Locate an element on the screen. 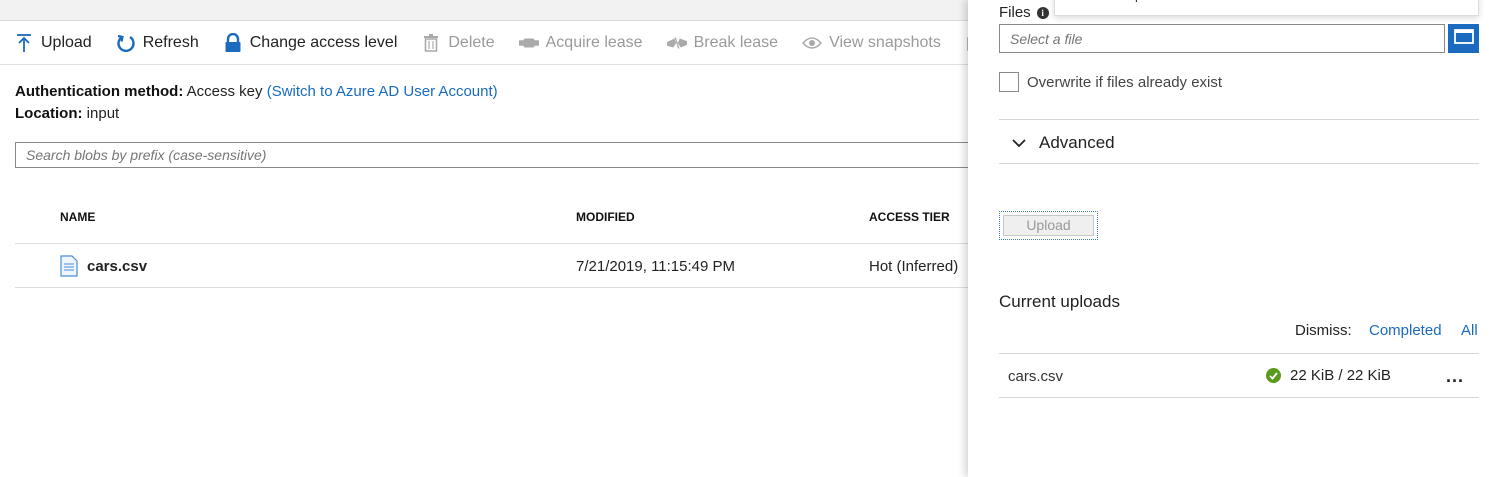 The image size is (1489, 477). dismiss-completed-link: Completed is located at coordinates (1405, 330).